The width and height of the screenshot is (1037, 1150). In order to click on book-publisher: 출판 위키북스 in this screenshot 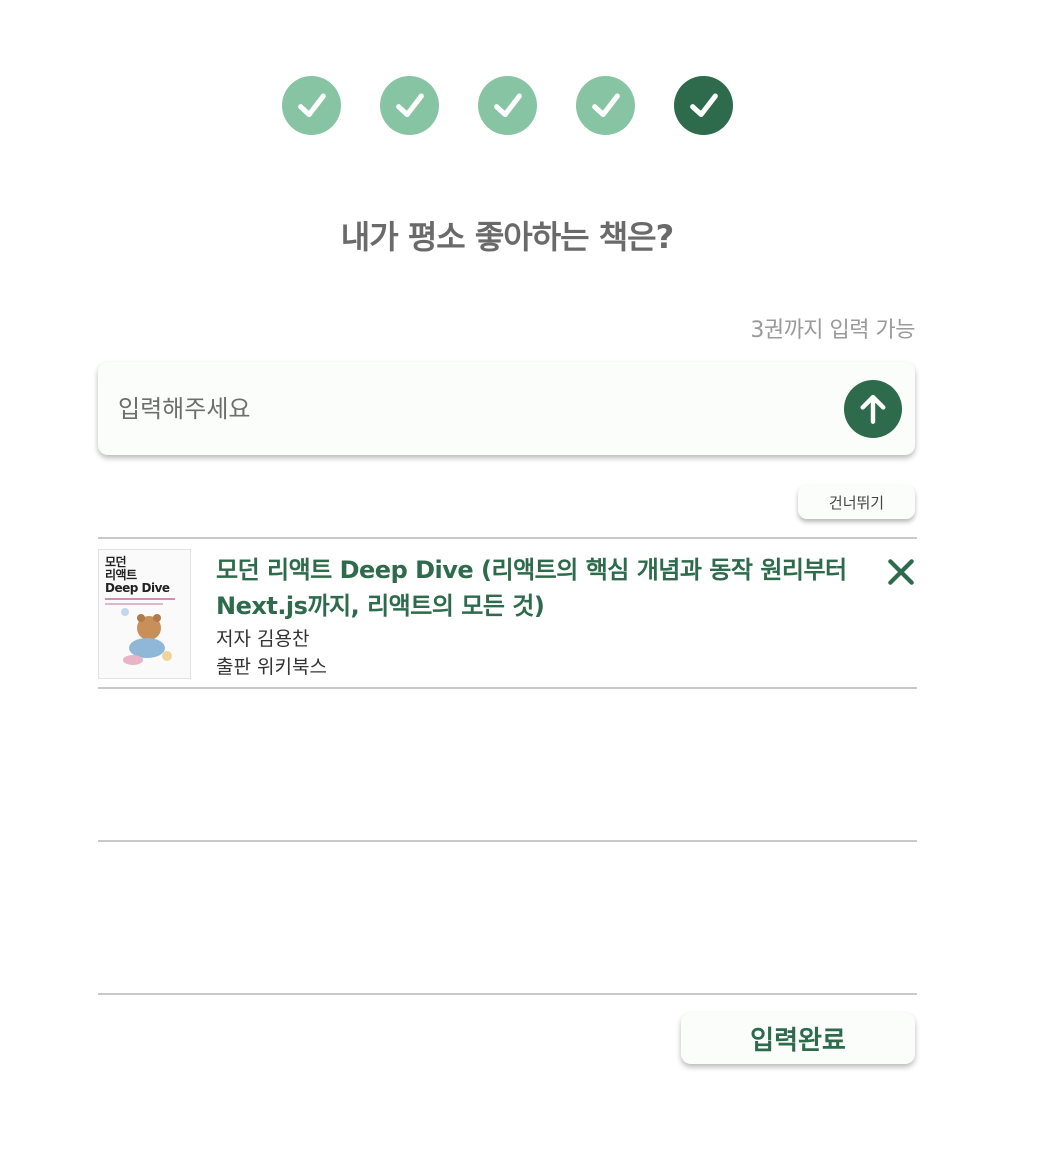, I will do `click(271, 667)`.